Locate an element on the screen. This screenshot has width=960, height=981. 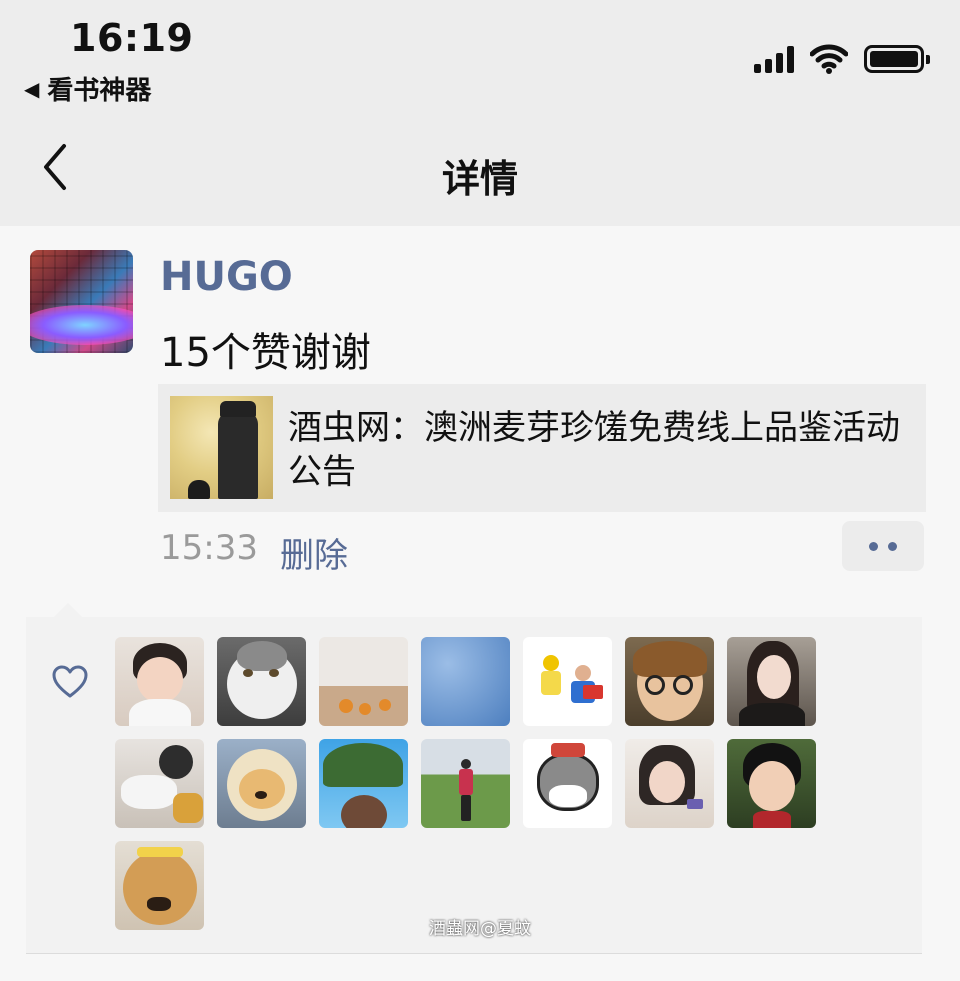
back-triangle-icon: ◀ is located at coordinates (32, 88).